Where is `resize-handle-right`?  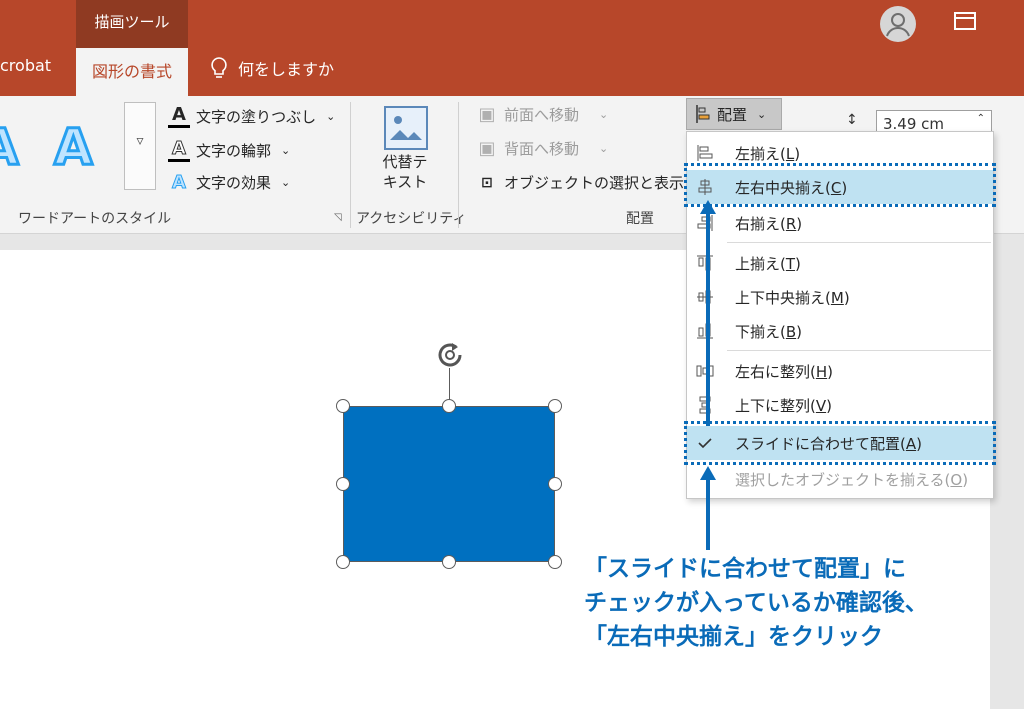
resize-handle-right is located at coordinates (555, 484).